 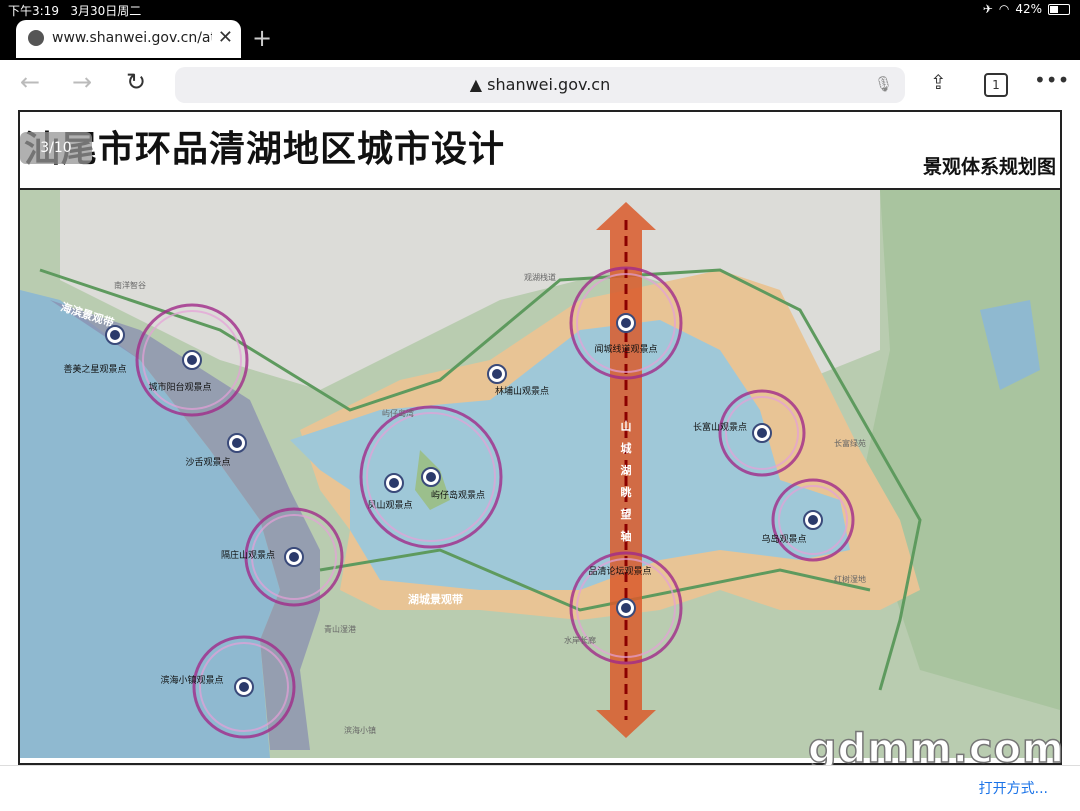 I want to click on viewpoint-label: 长富山观景点, so click(x=720, y=427).